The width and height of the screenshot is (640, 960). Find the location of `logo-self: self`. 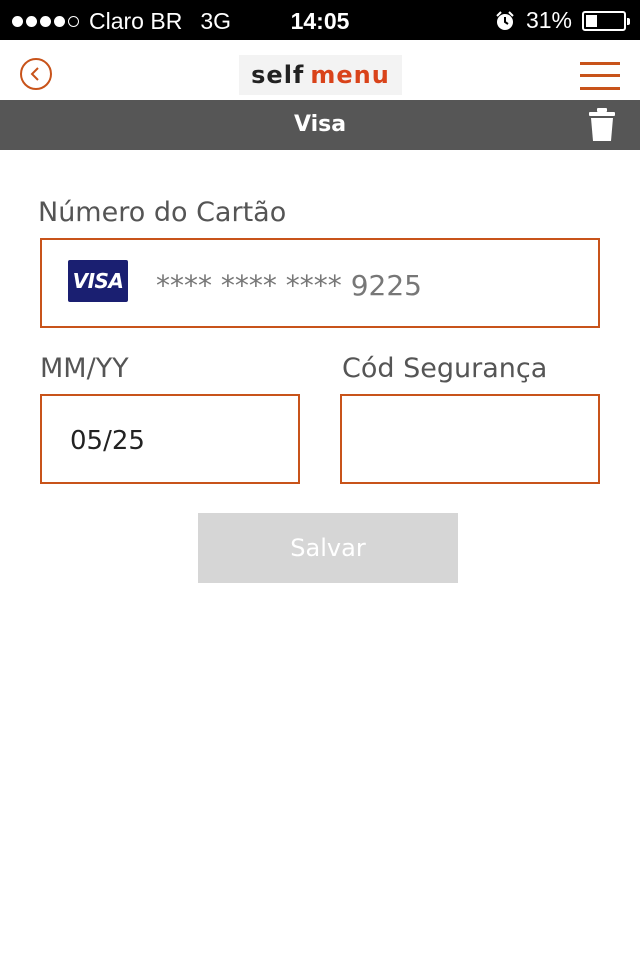

logo-self: self is located at coordinates (278, 75).